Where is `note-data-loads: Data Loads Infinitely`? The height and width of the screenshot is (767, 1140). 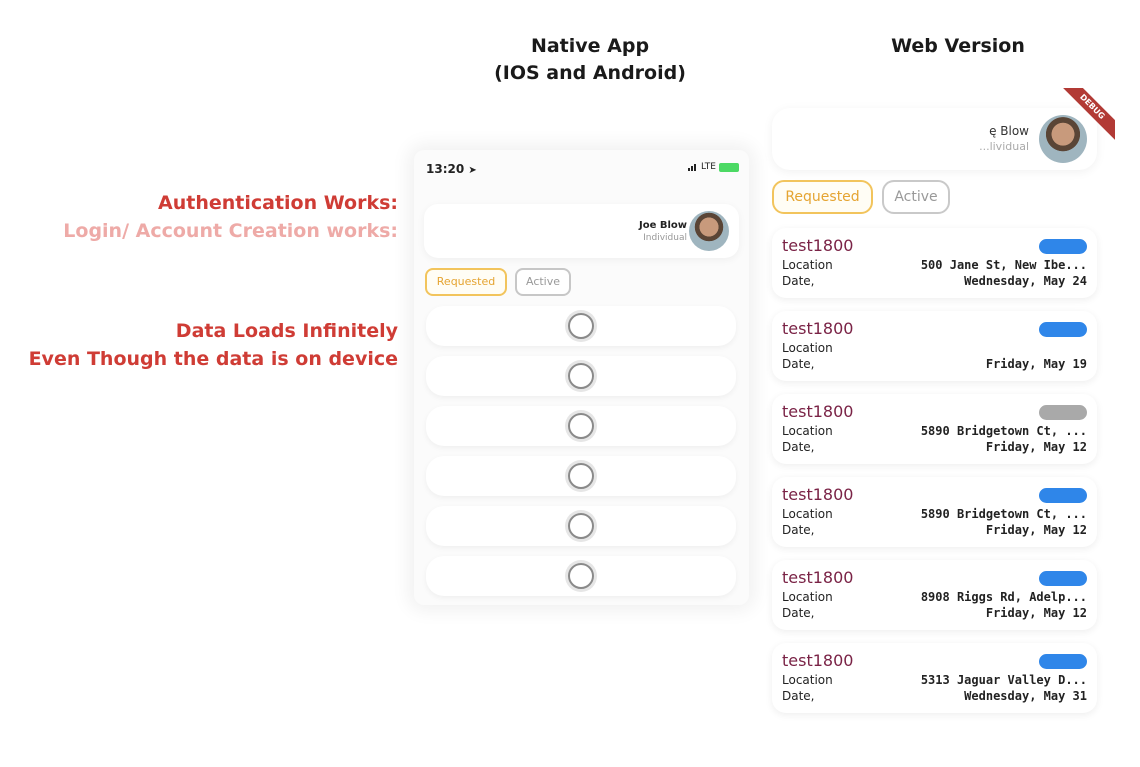
note-data-loads: Data Loads Infinitely is located at coordinates (286, 331).